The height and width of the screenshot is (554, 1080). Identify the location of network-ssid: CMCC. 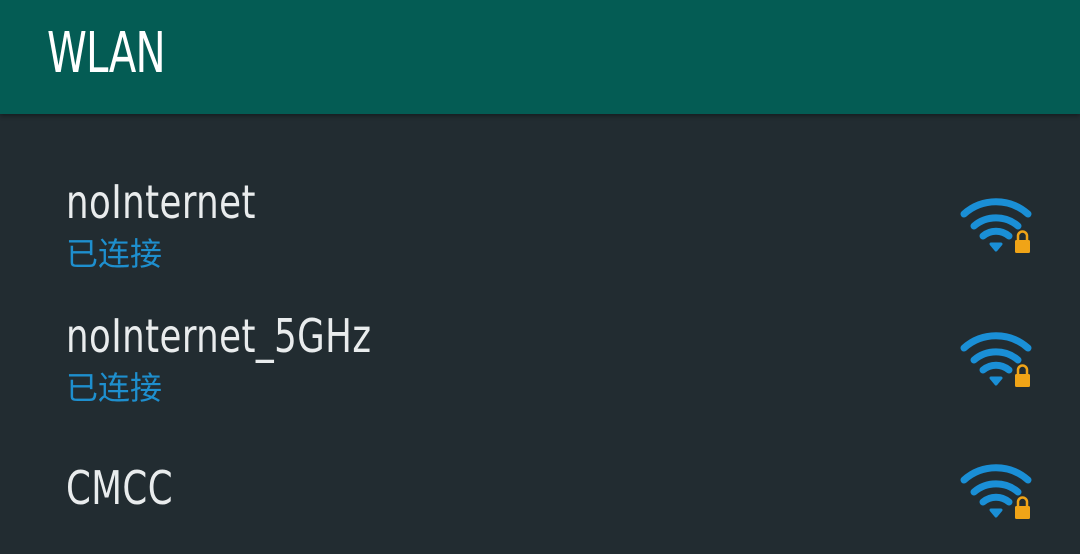
(120, 488).